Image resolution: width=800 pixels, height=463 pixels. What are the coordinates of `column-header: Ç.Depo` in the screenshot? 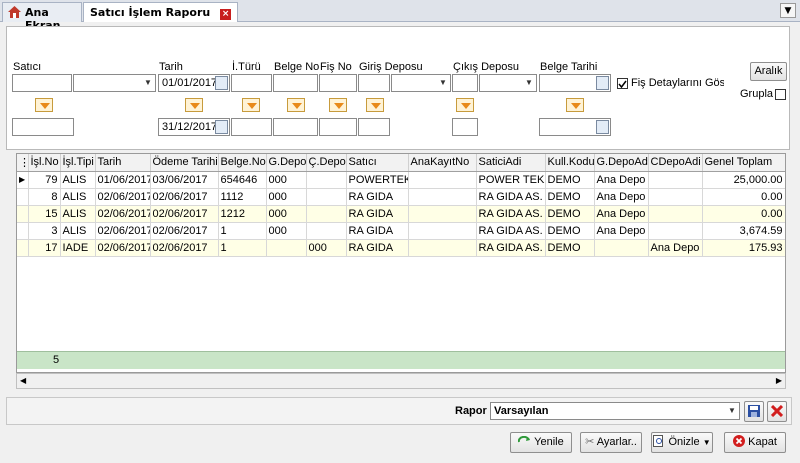 It's located at (326, 163).